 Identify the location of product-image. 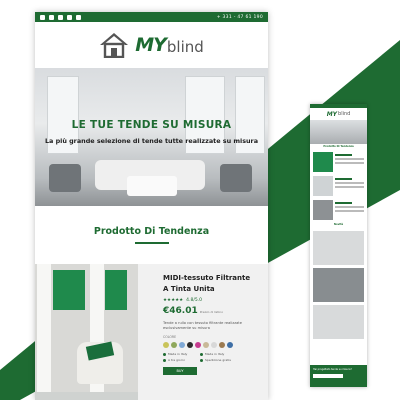
(86, 328).